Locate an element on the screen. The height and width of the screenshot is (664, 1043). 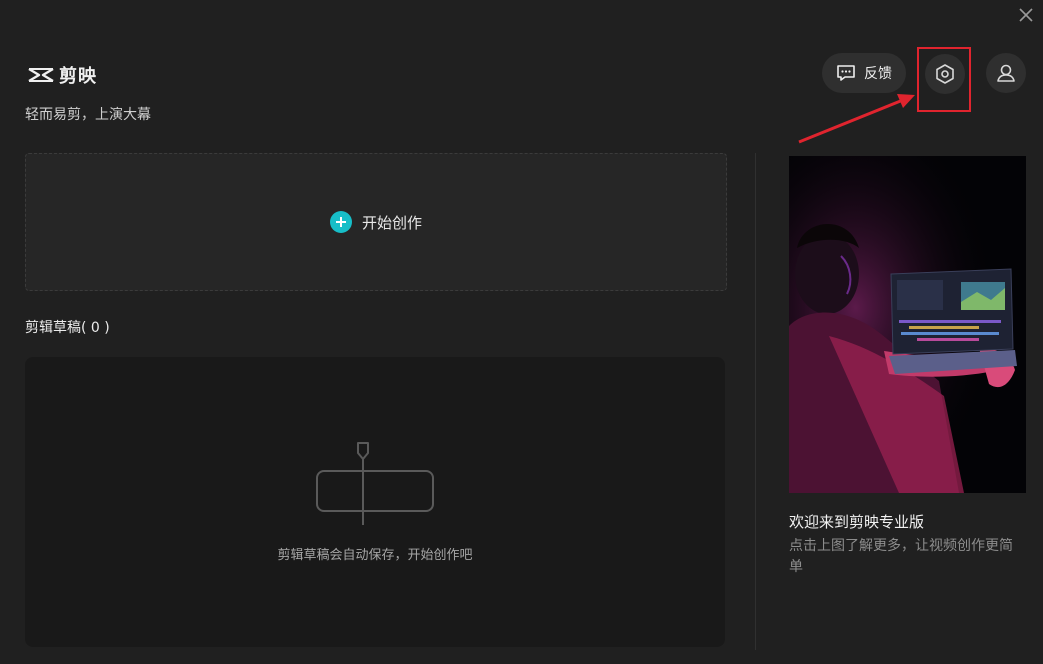
start-creating-label: 开始创作 is located at coordinates (391, 222).